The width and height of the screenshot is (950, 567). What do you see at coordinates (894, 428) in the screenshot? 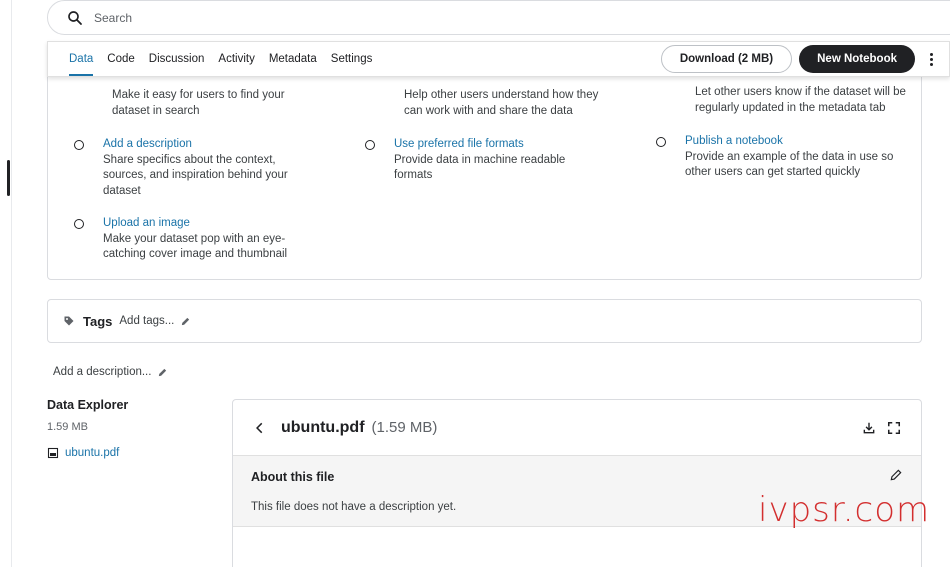
I see `fullscreen-icon` at bounding box center [894, 428].